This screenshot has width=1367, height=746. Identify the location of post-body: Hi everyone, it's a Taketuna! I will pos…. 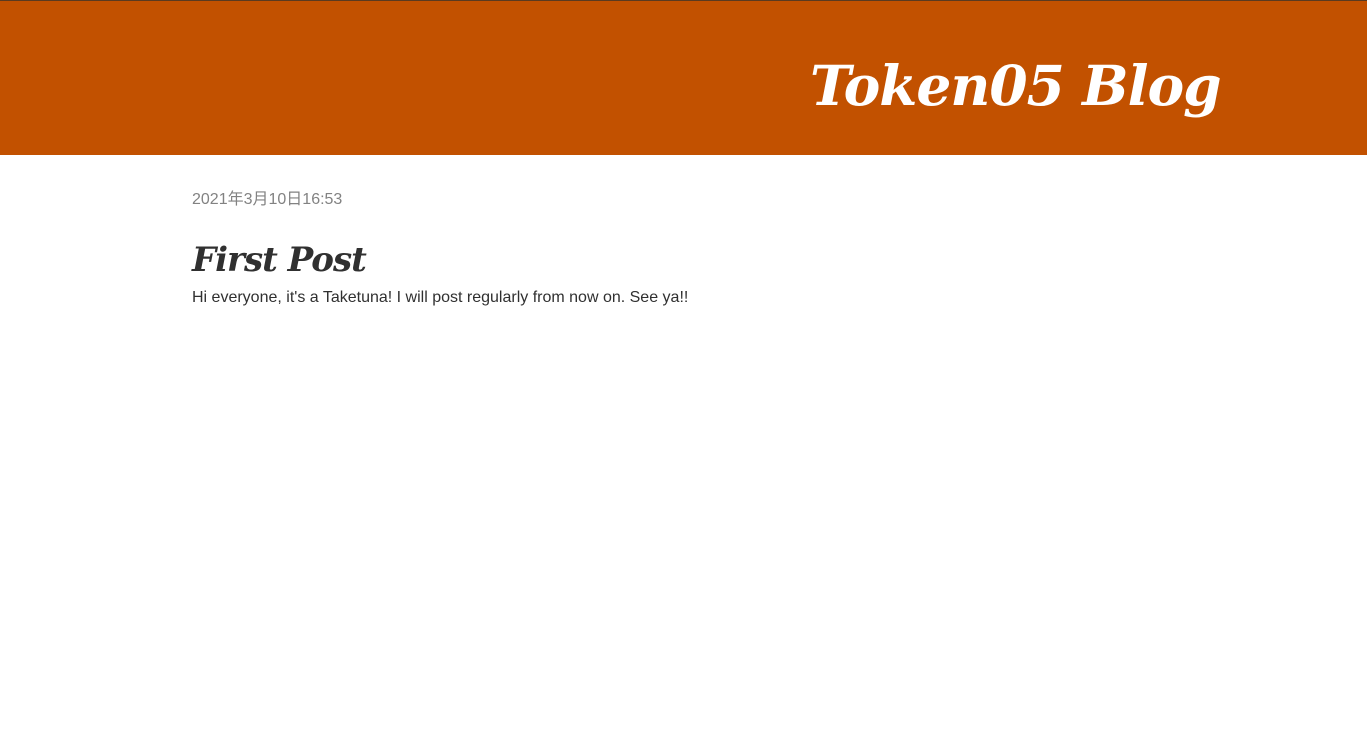
(440, 297).